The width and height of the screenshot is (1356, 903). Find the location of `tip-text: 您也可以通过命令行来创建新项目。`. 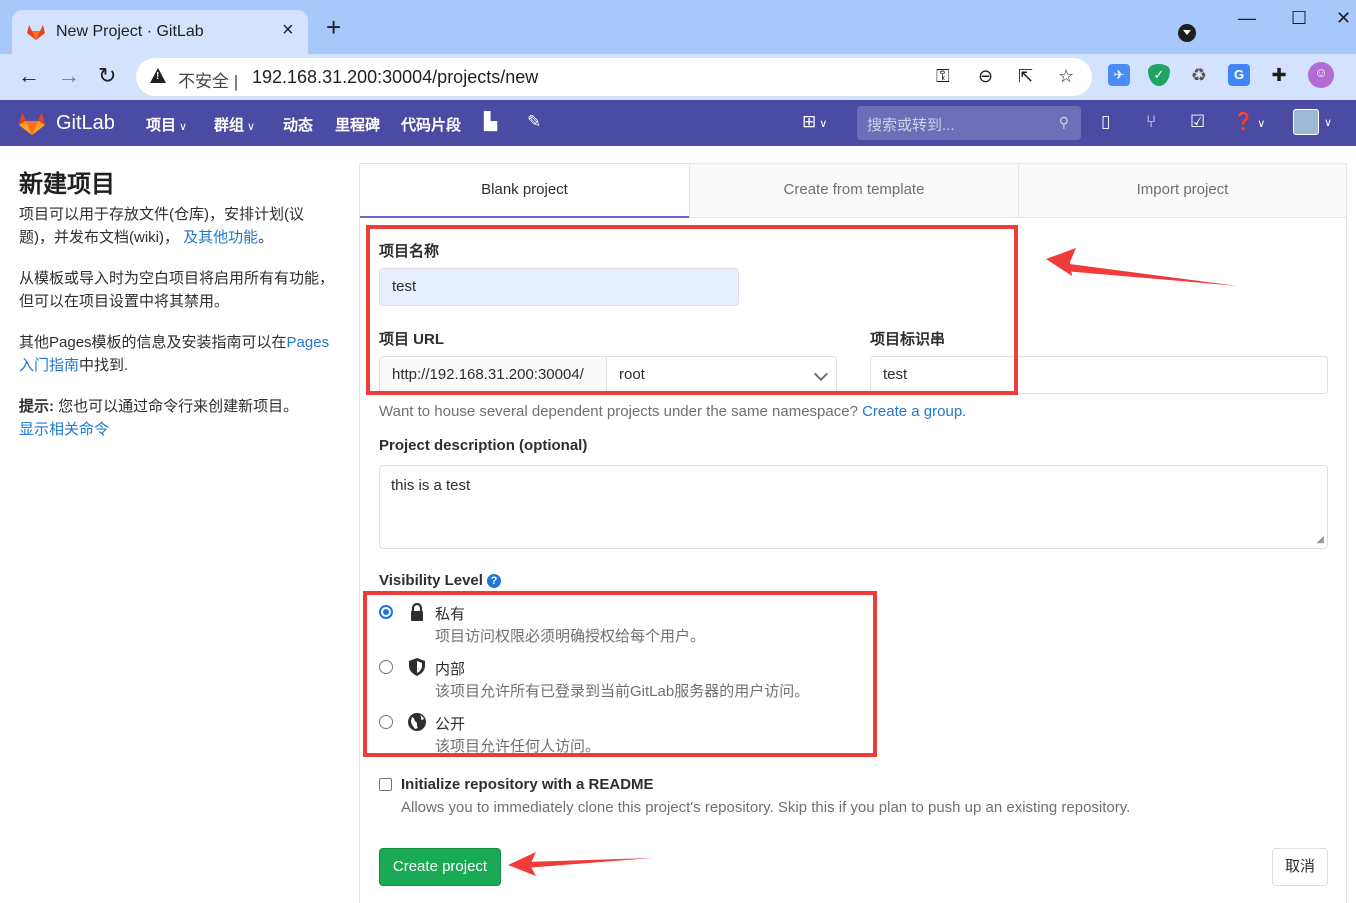

tip-text: 您也可以通过命令行来创建新项目。 is located at coordinates (176, 406).